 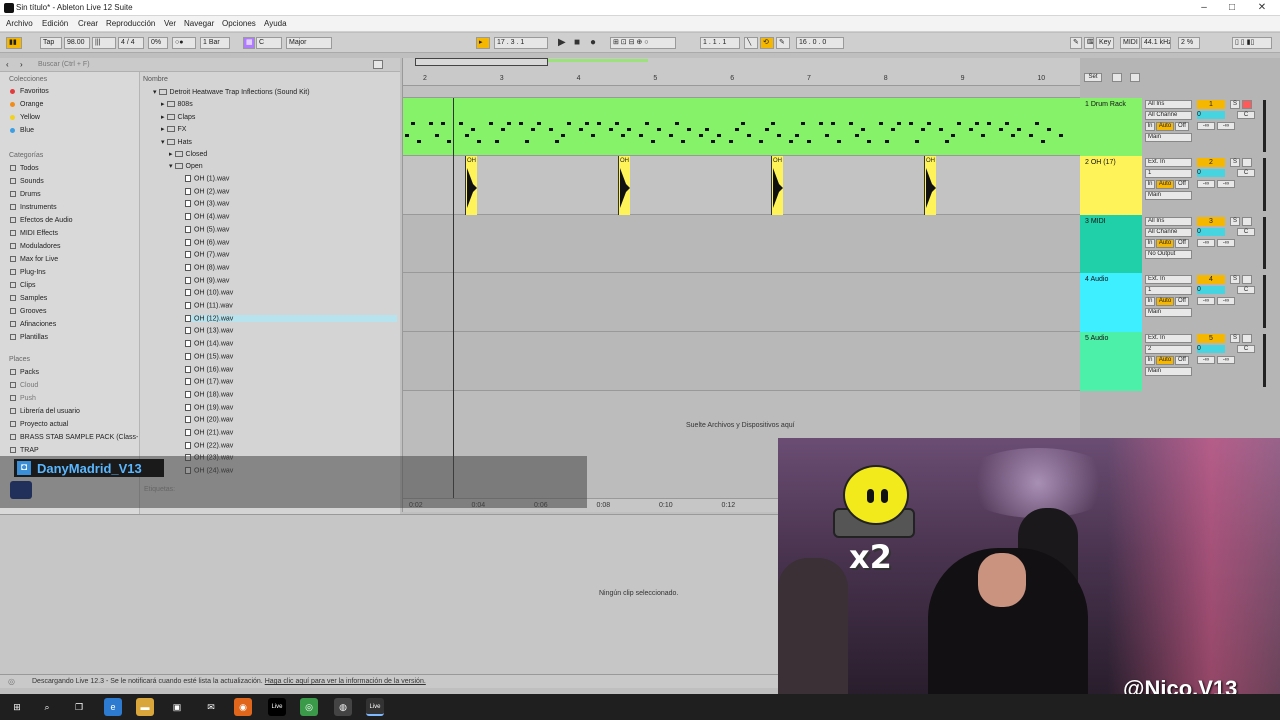 I want to click on scale-select: Major, so click(x=309, y=43).